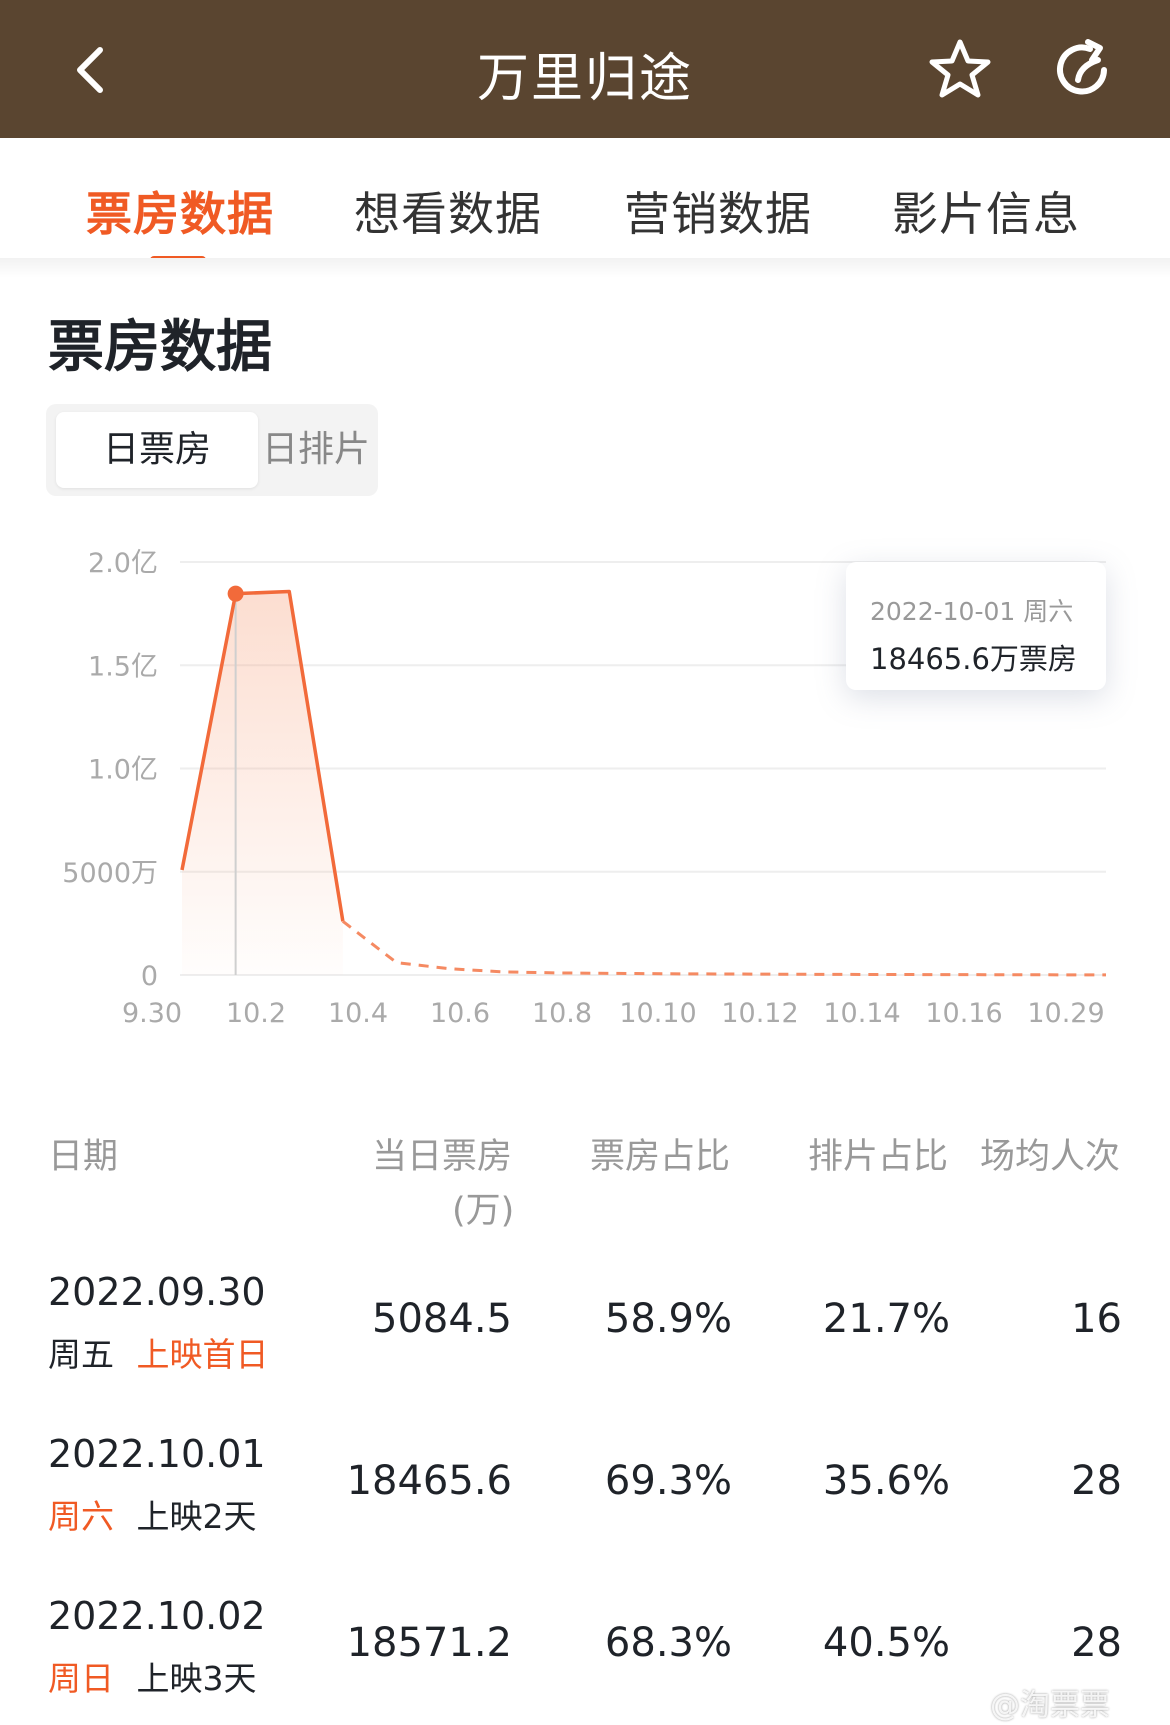 This screenshot has width=1170, height=1725. I want to click on x-tick-label: 10.2, so click(256, 1013).